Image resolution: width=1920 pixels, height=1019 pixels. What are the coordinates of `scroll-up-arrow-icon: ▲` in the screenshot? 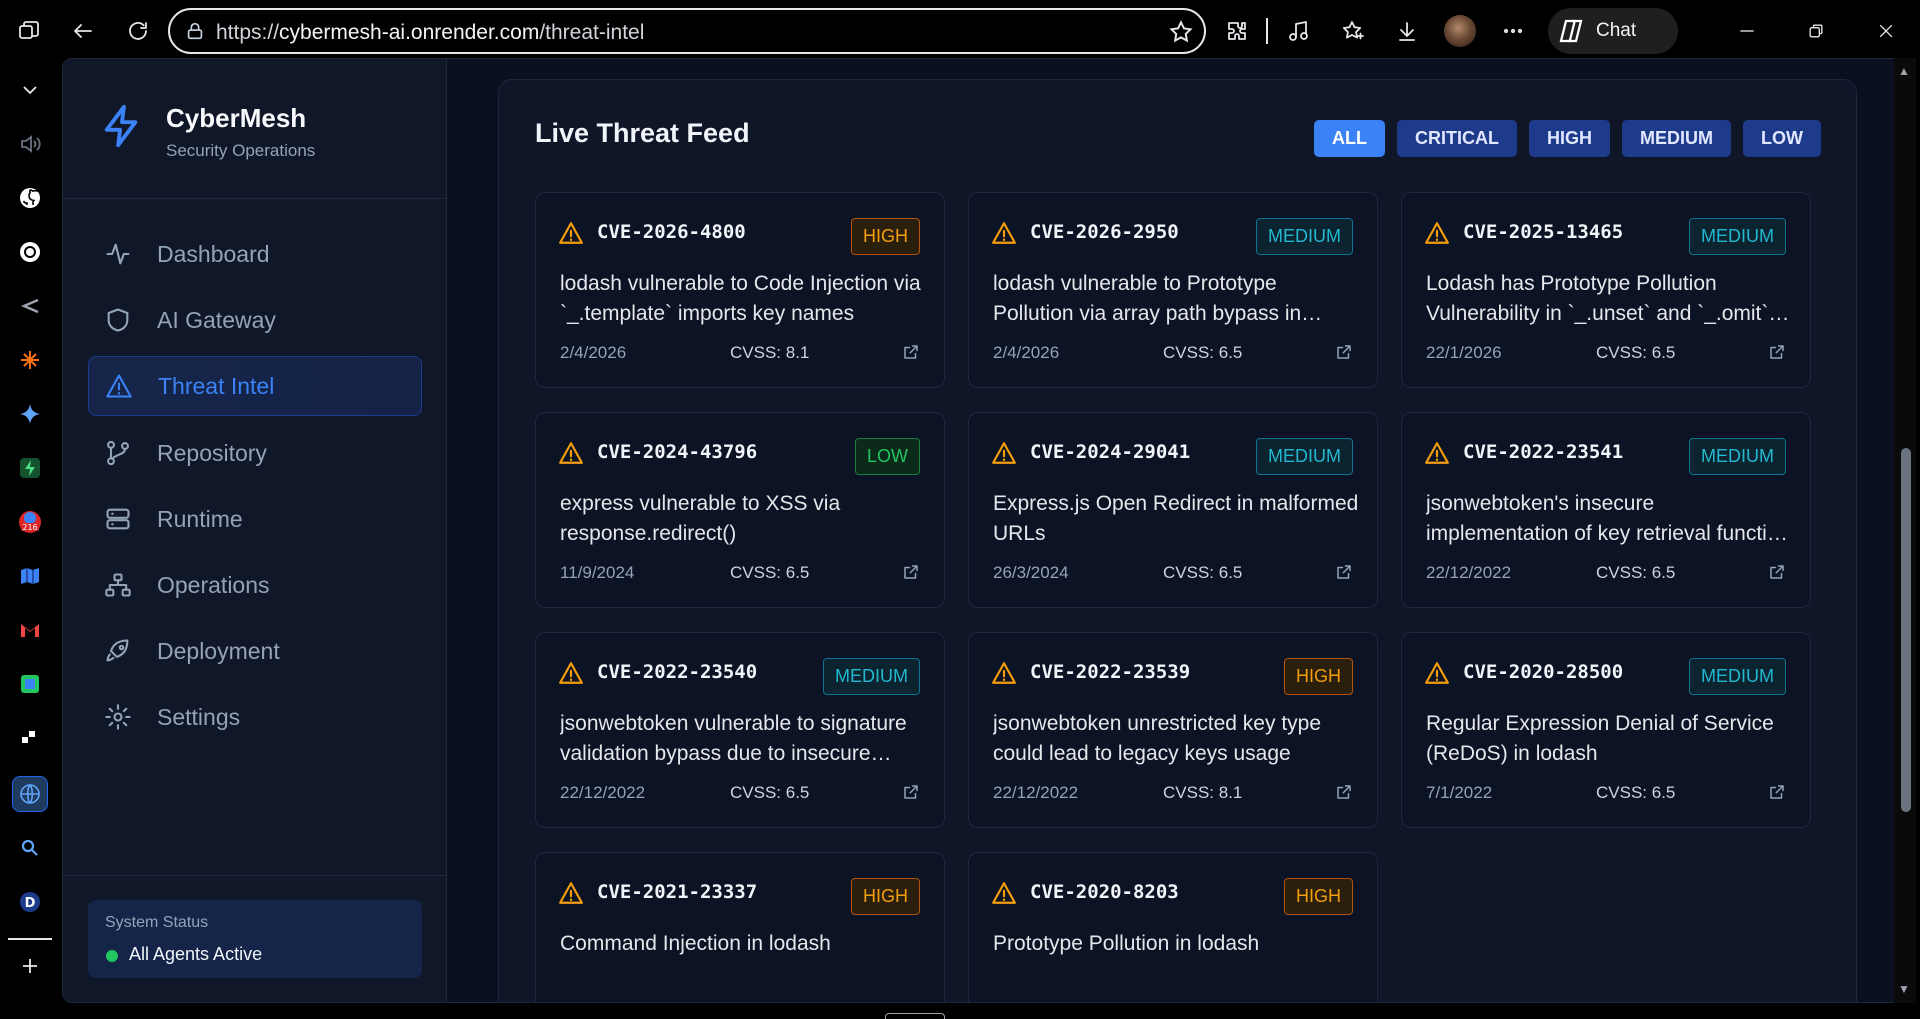 It's located at (1904, 71).